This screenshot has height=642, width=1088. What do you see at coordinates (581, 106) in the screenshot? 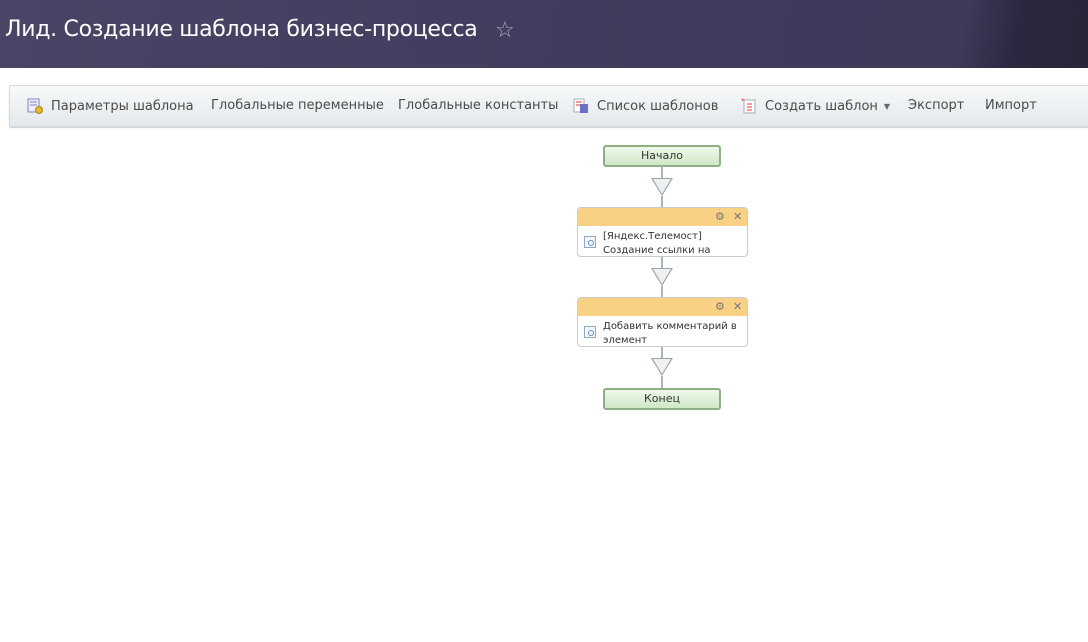
I see `list-icon` at bounding box center [581, 106].